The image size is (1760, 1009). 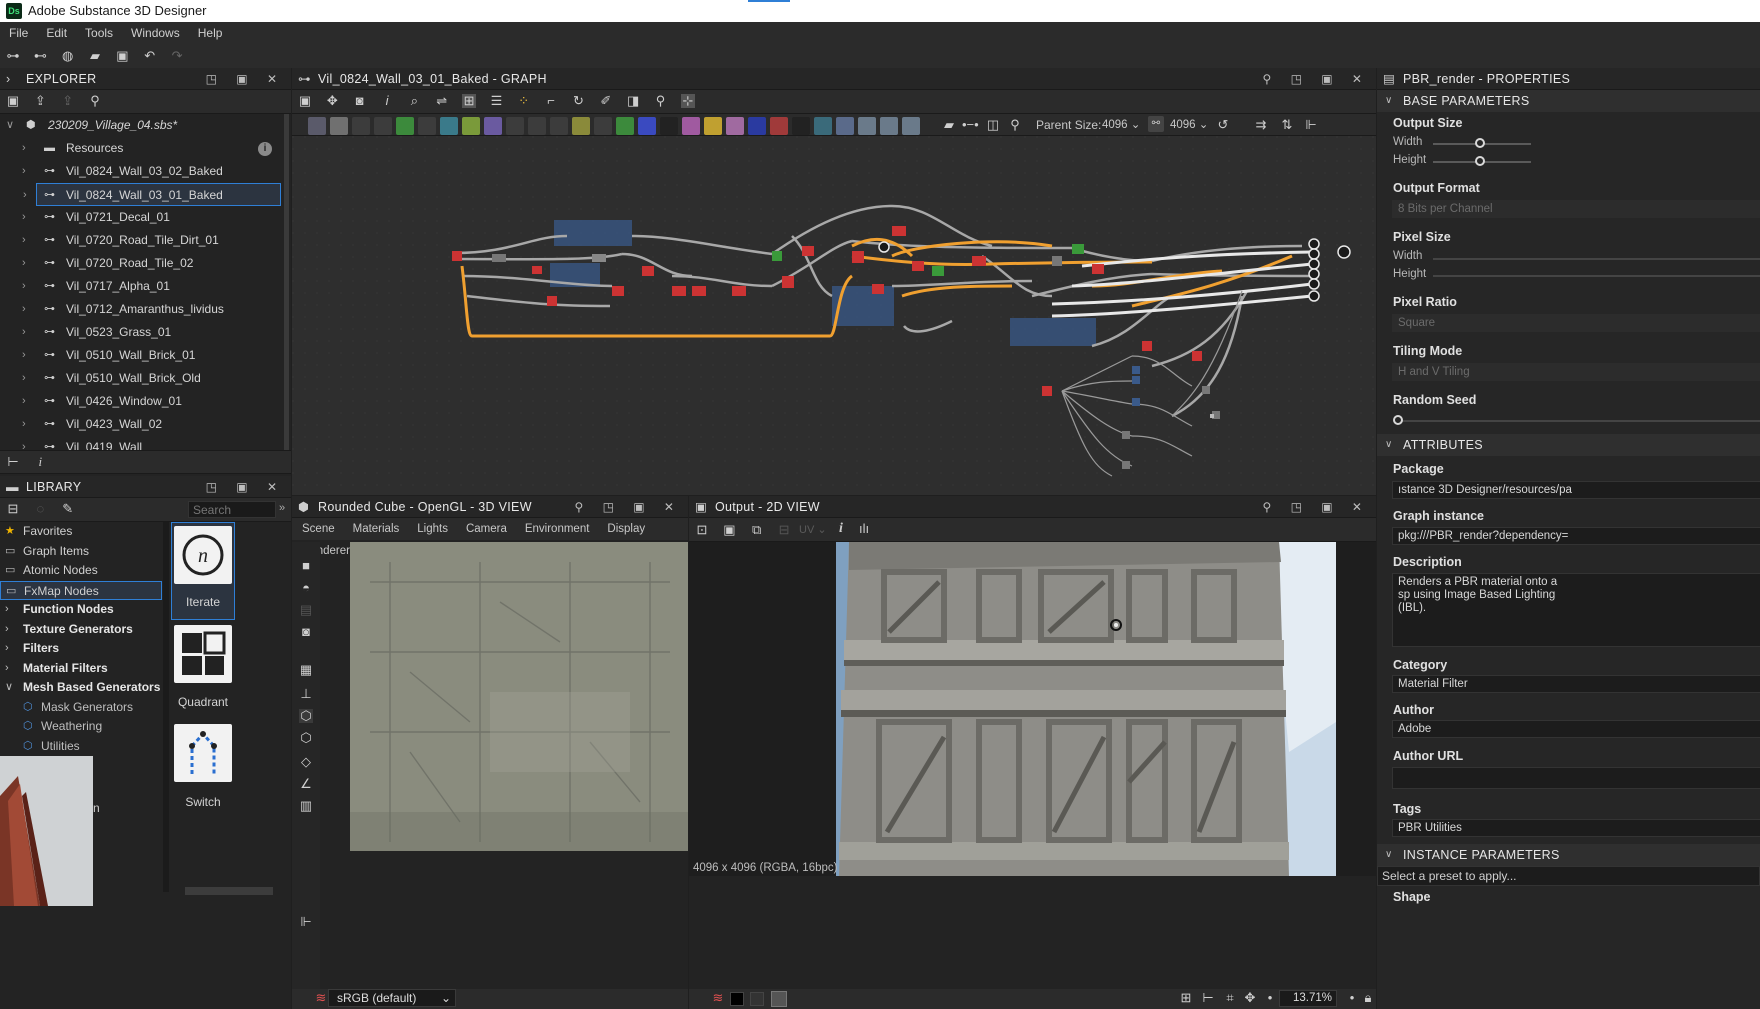 I want to click on info-italic-icon: i, so click(x=40, y=462).